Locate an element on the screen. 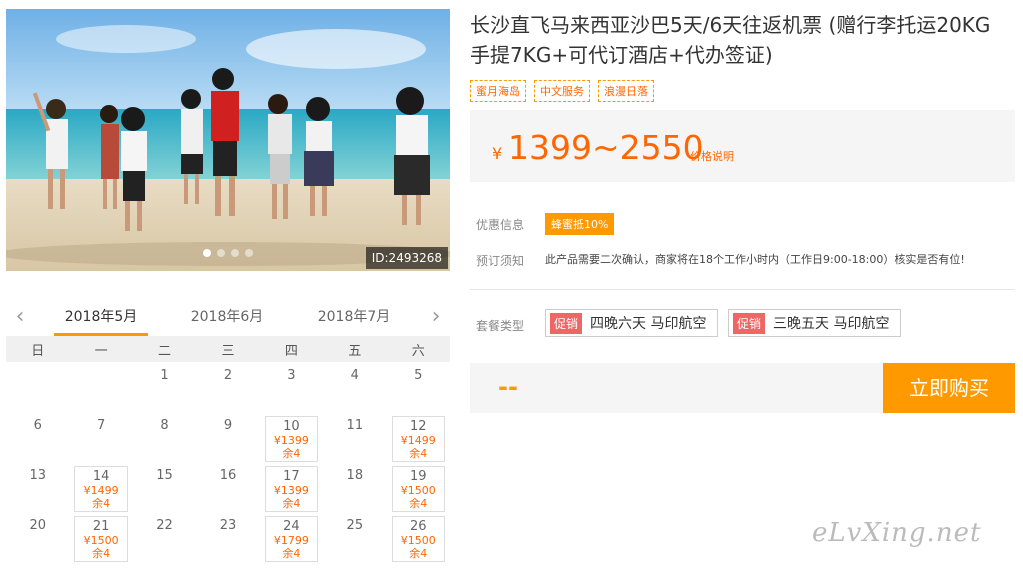  day-number: 10 is located at coordinates (291, 426).